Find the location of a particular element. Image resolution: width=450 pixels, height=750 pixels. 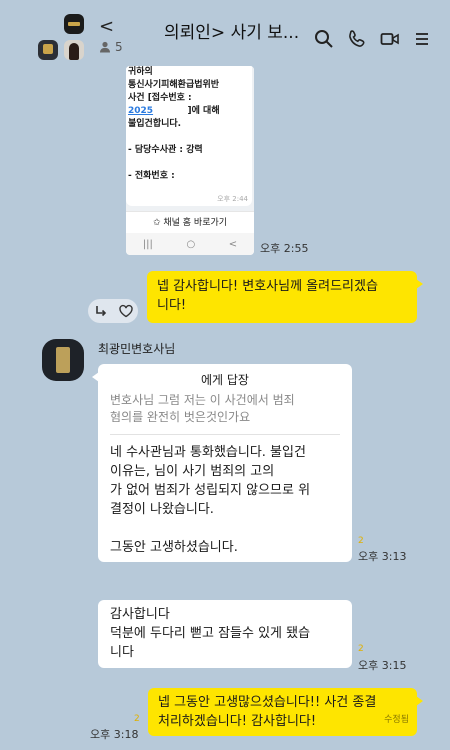

image-nav-bar: ||| ○ < is located at coordinates (190, 244).